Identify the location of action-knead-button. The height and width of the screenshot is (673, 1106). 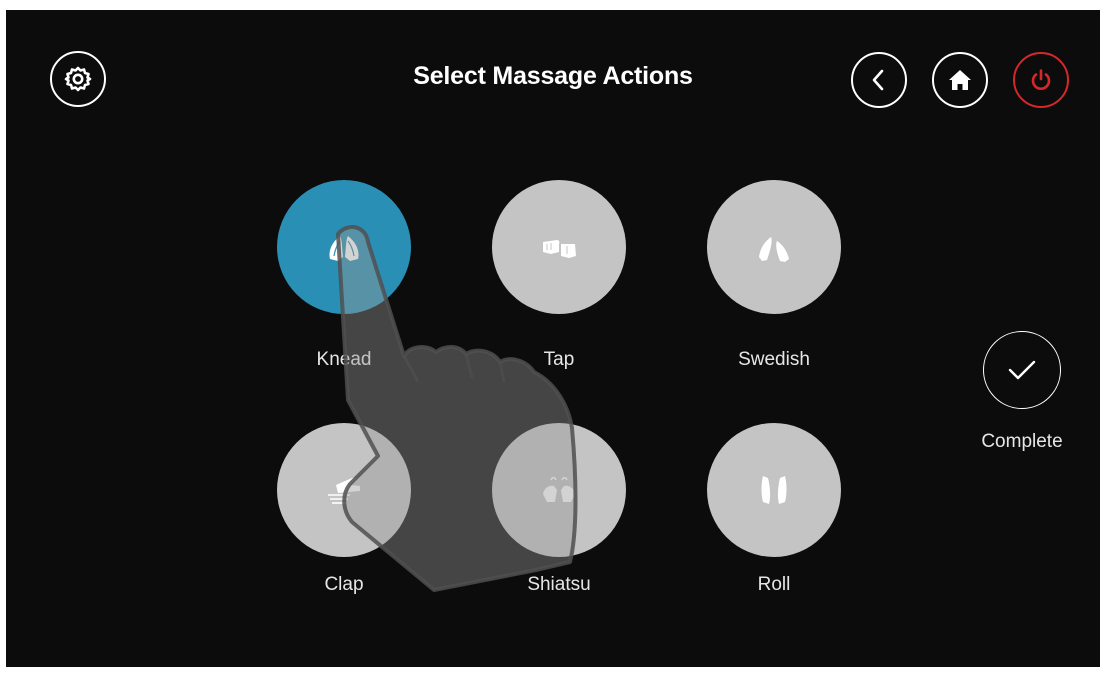
(344, 247).